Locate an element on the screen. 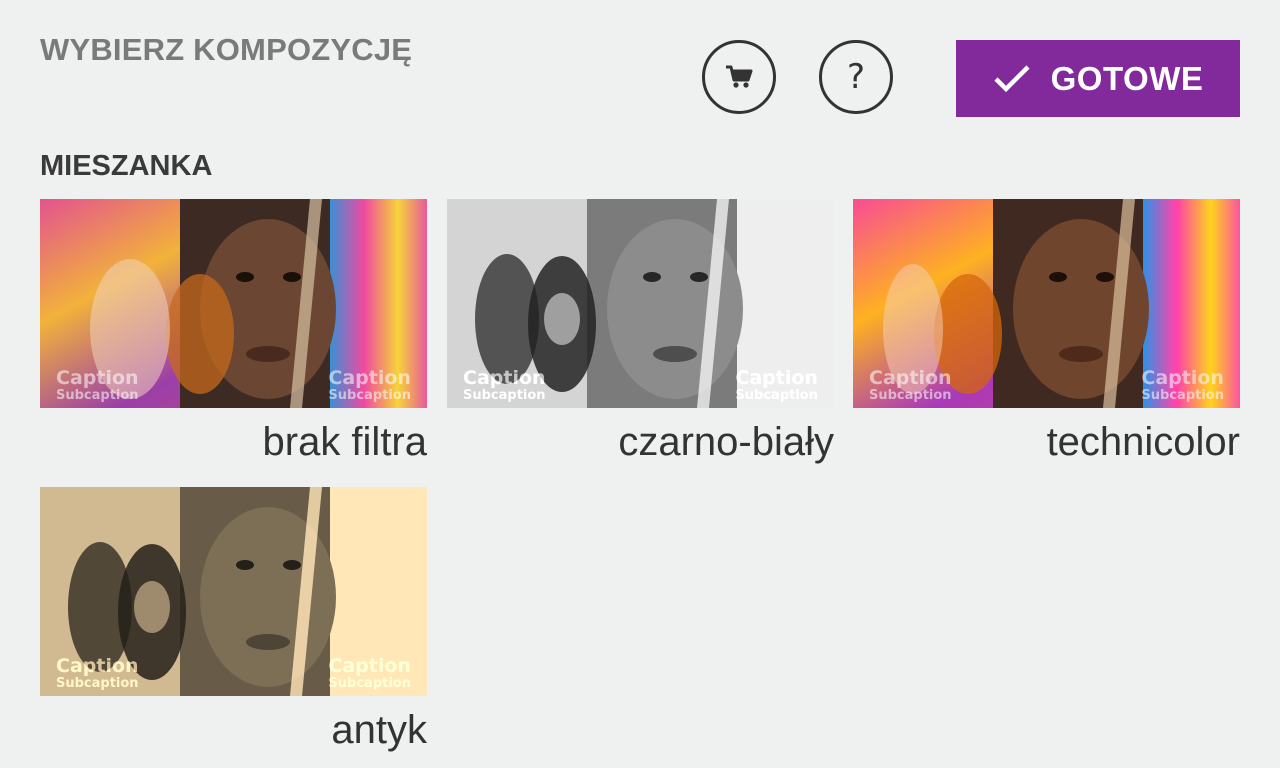  filter-label: technicolor is located at coordinates (1143, 442).